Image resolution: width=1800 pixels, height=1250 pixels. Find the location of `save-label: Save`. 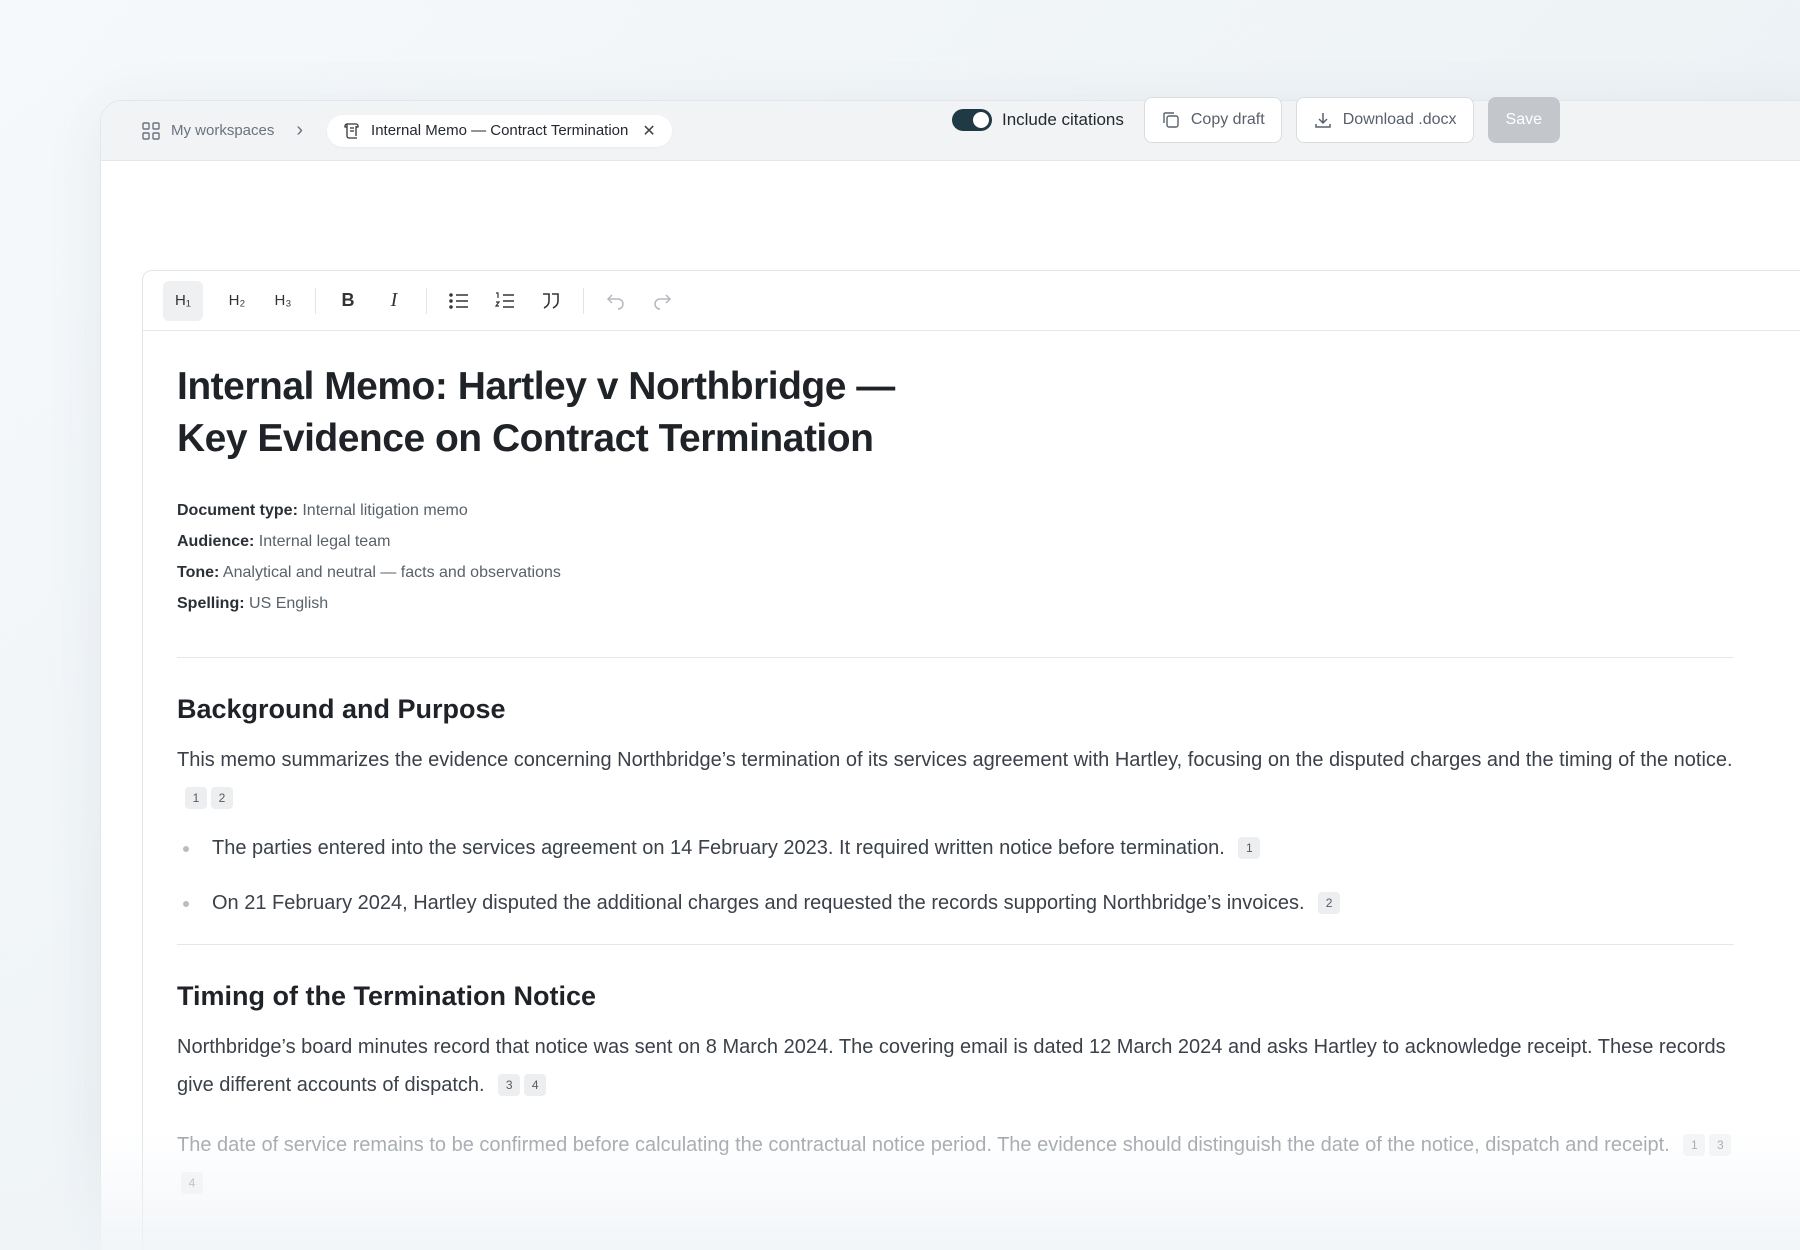

save-label: Save is located at coordinates (1523, 119).